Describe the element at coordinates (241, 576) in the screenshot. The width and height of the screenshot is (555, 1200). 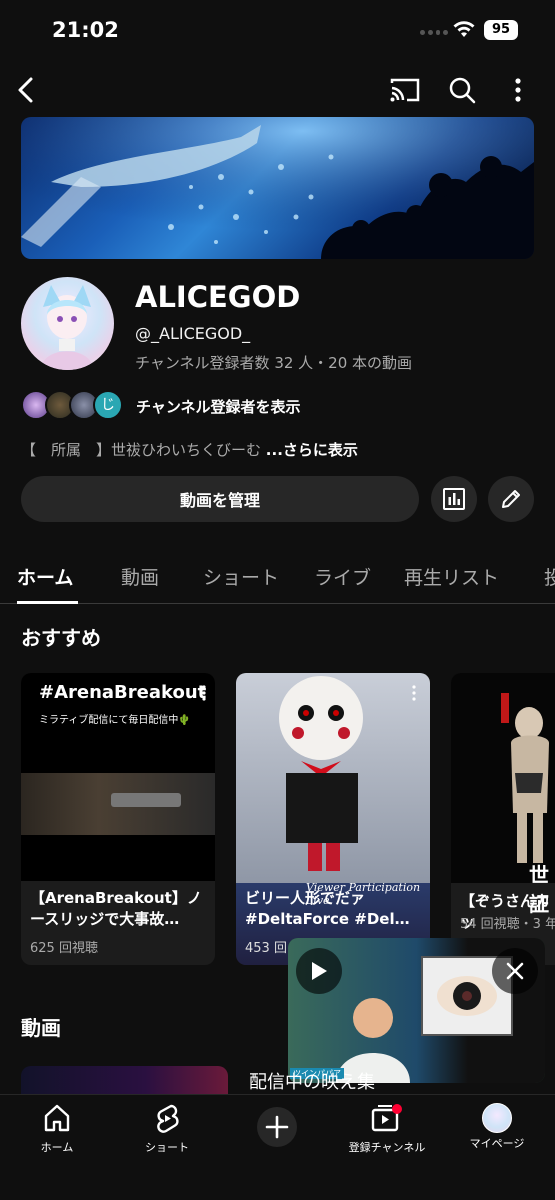
I see `tab-shorts: ショート` at that location.